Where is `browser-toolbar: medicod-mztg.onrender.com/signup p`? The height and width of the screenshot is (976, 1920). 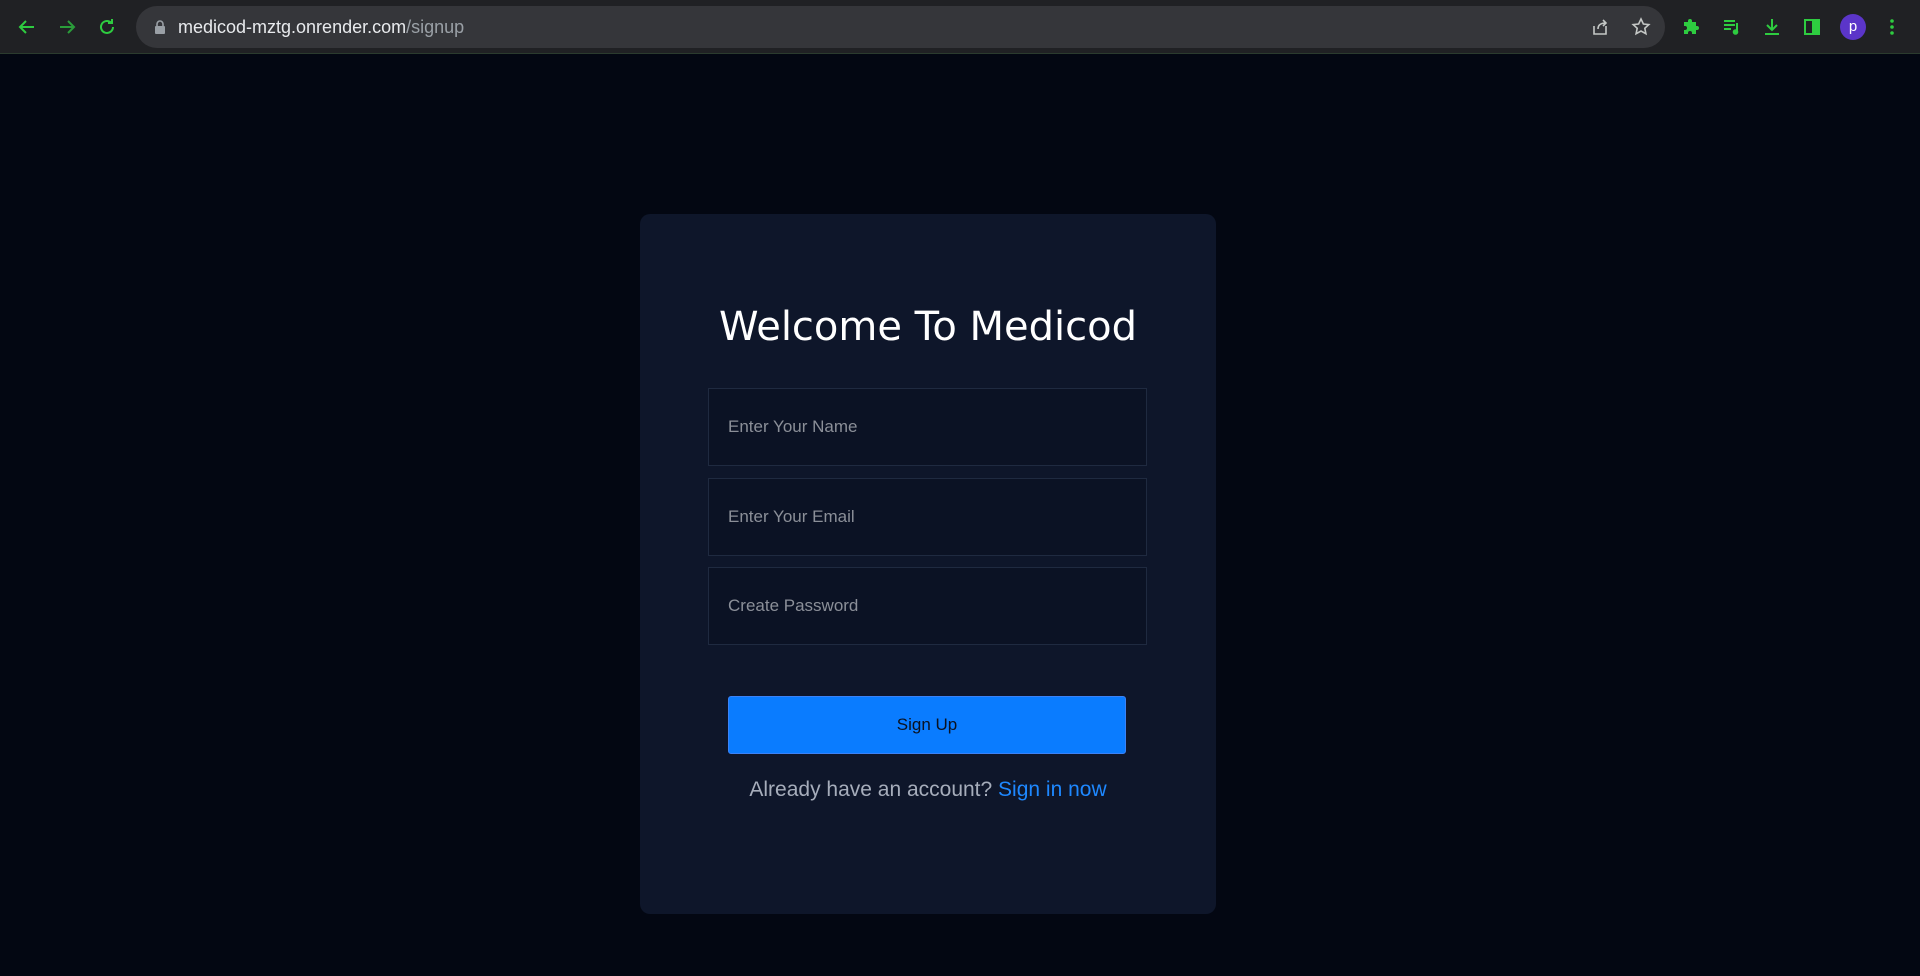 browser-toolbar: medicod-mztg.onrender.com/signup p is located at coordinates (960, 27).